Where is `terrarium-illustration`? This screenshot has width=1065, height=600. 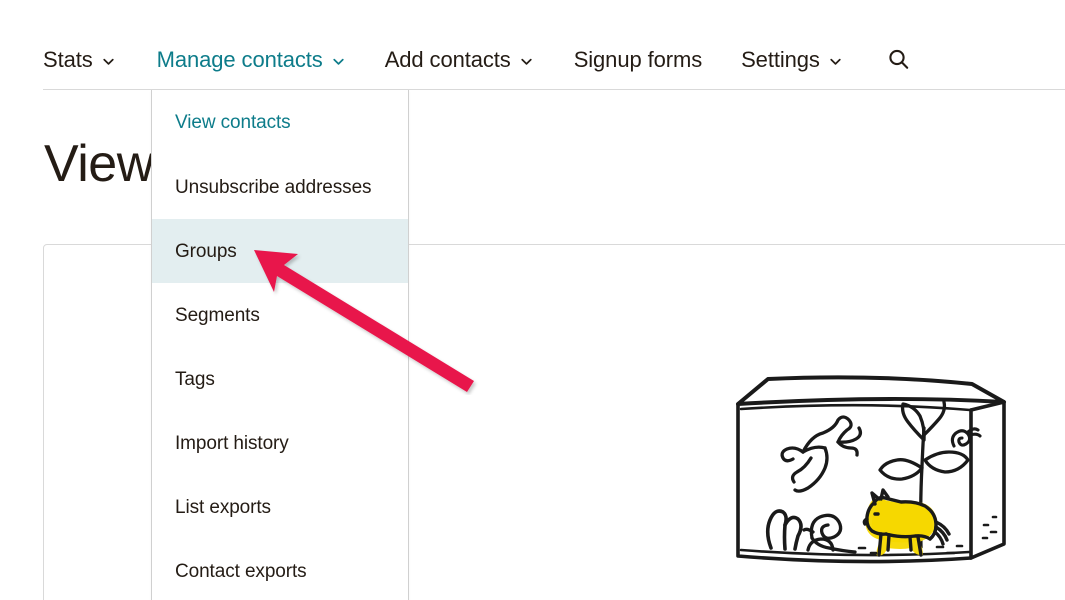
terrarium-illustration is located at coordinates (875, 476).